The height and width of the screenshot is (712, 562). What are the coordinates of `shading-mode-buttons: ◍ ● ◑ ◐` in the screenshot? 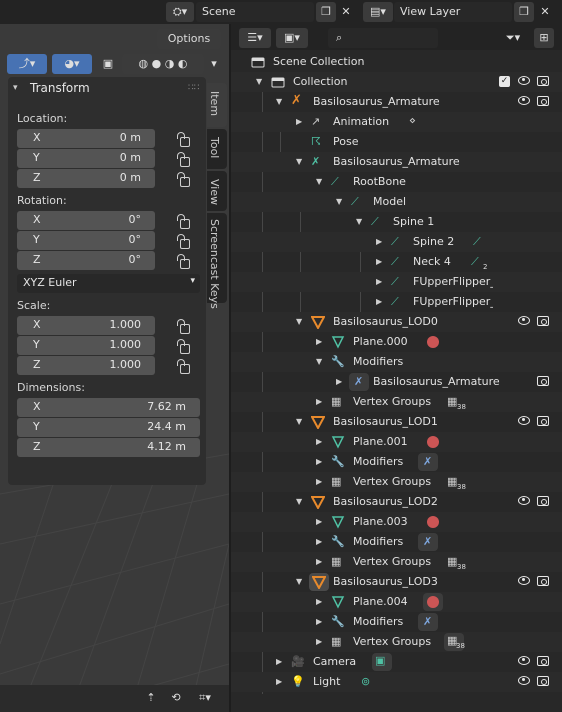 It's located at (163, 64).